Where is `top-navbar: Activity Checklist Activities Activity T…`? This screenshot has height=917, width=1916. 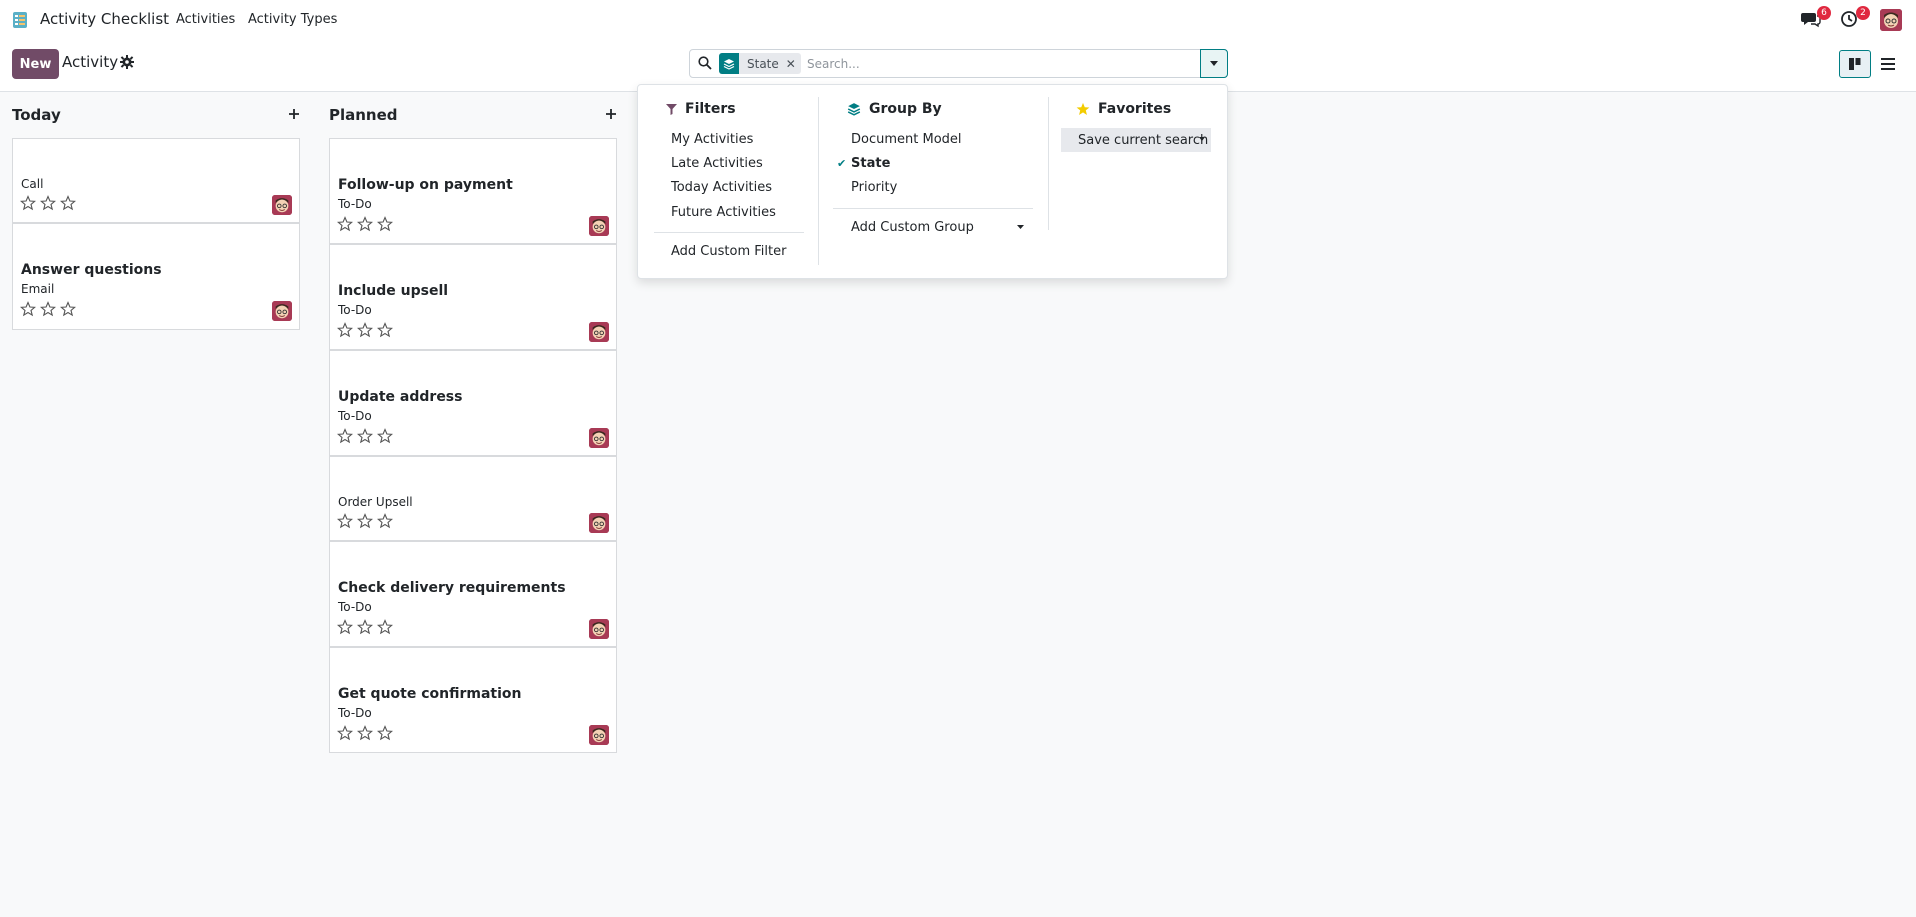 top-navbar: Activity Checklist Activities Activity T… is located at coordinates (958, 20).